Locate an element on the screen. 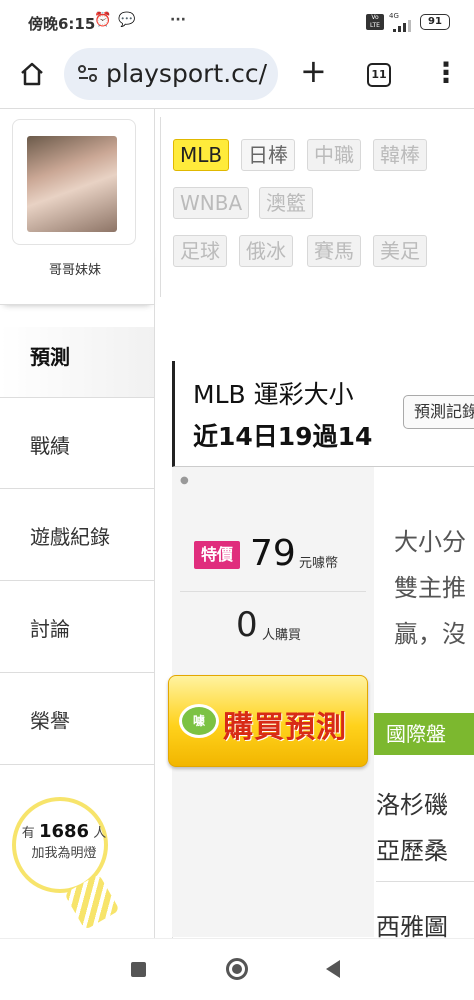 This screenshot has width=474, height=1000. coin-icon: 噱 is located at coordinates (199, 721).